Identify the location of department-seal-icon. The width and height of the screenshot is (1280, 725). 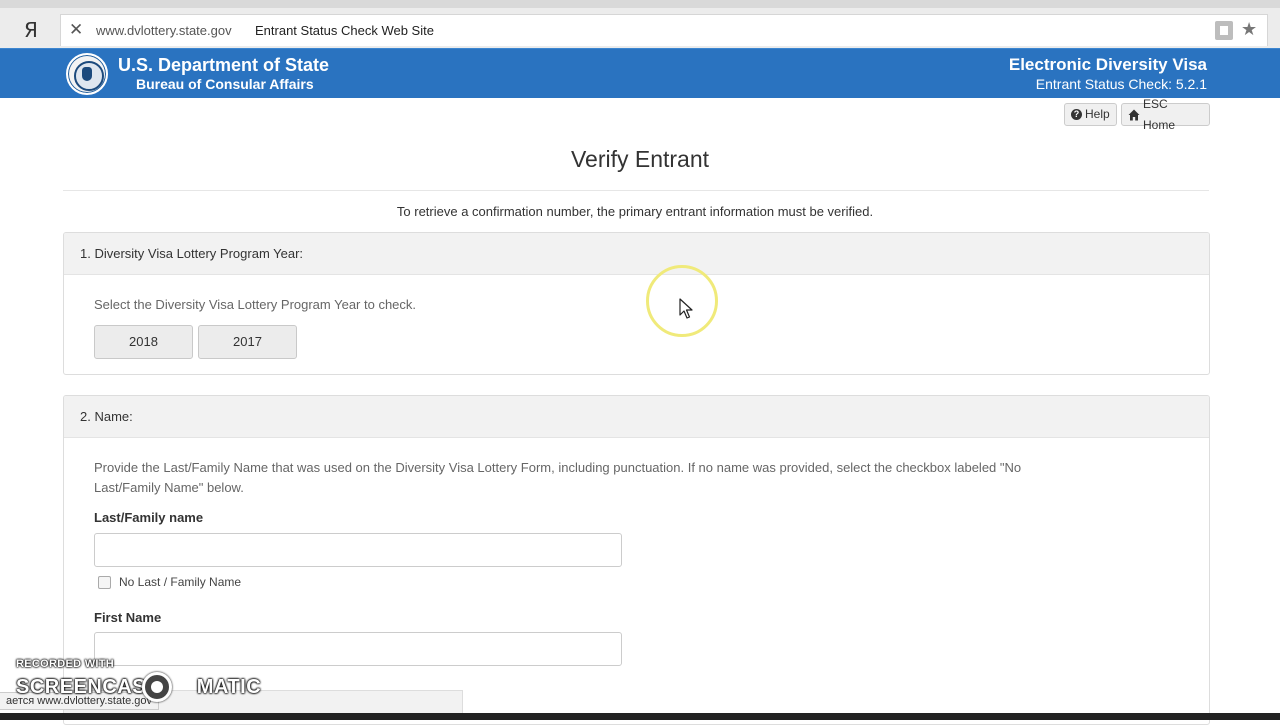
(87, 74).